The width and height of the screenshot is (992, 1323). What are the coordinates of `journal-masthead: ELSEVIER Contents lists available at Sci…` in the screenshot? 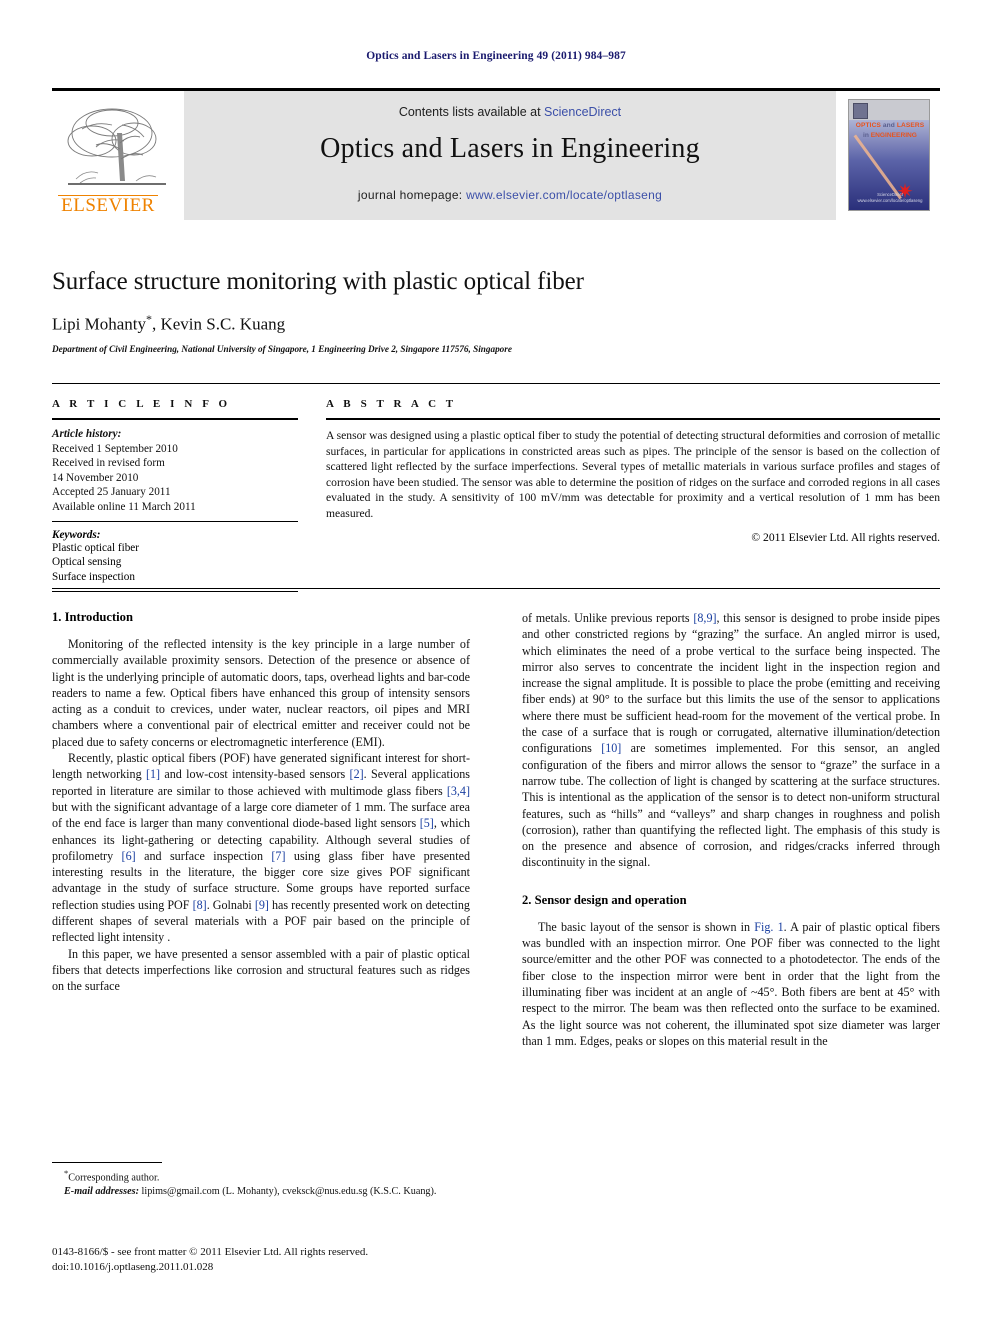 It's located at (496, 154).